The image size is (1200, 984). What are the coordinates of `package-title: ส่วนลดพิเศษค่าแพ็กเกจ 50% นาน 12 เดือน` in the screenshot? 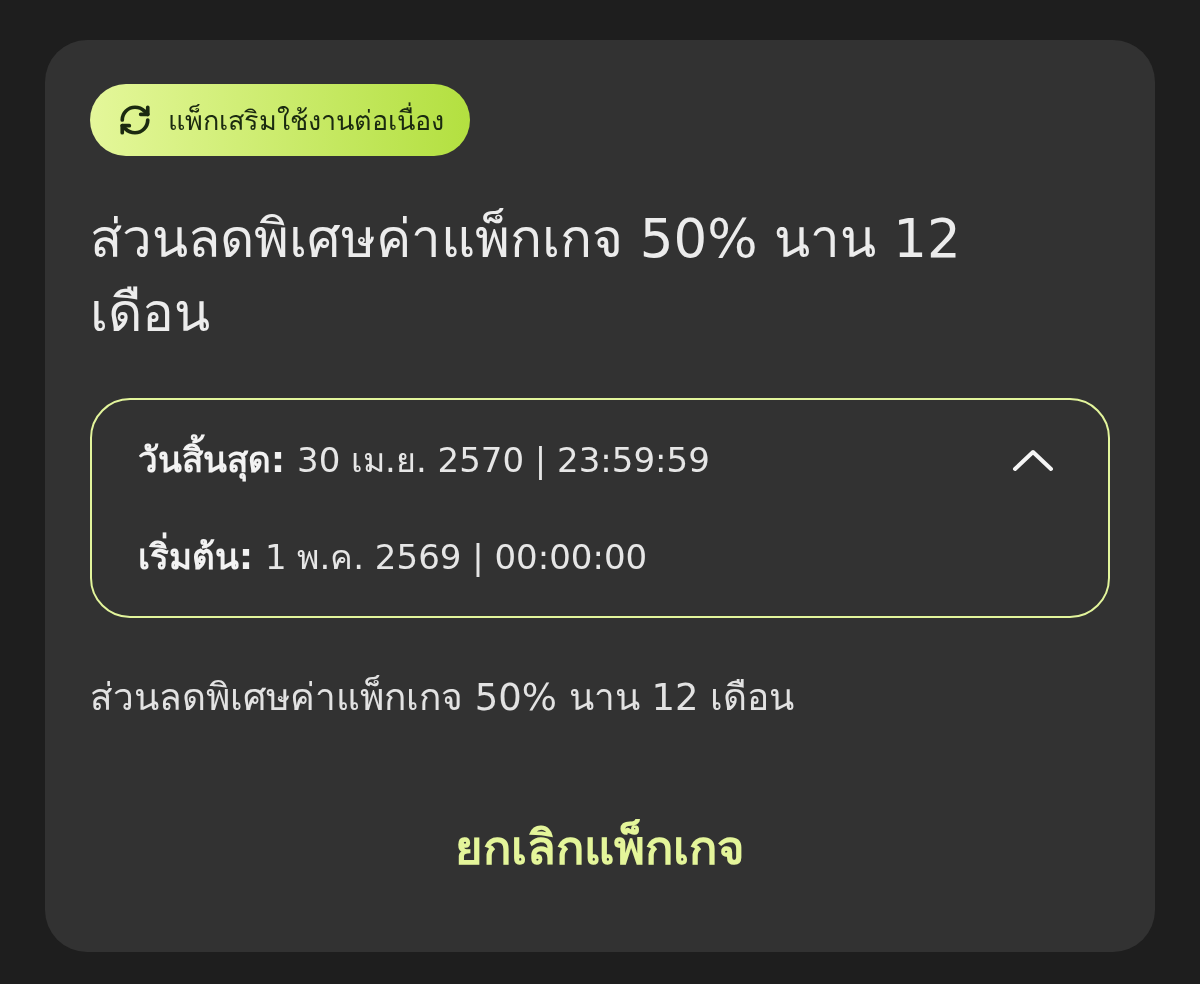 It's located at (526, 276).